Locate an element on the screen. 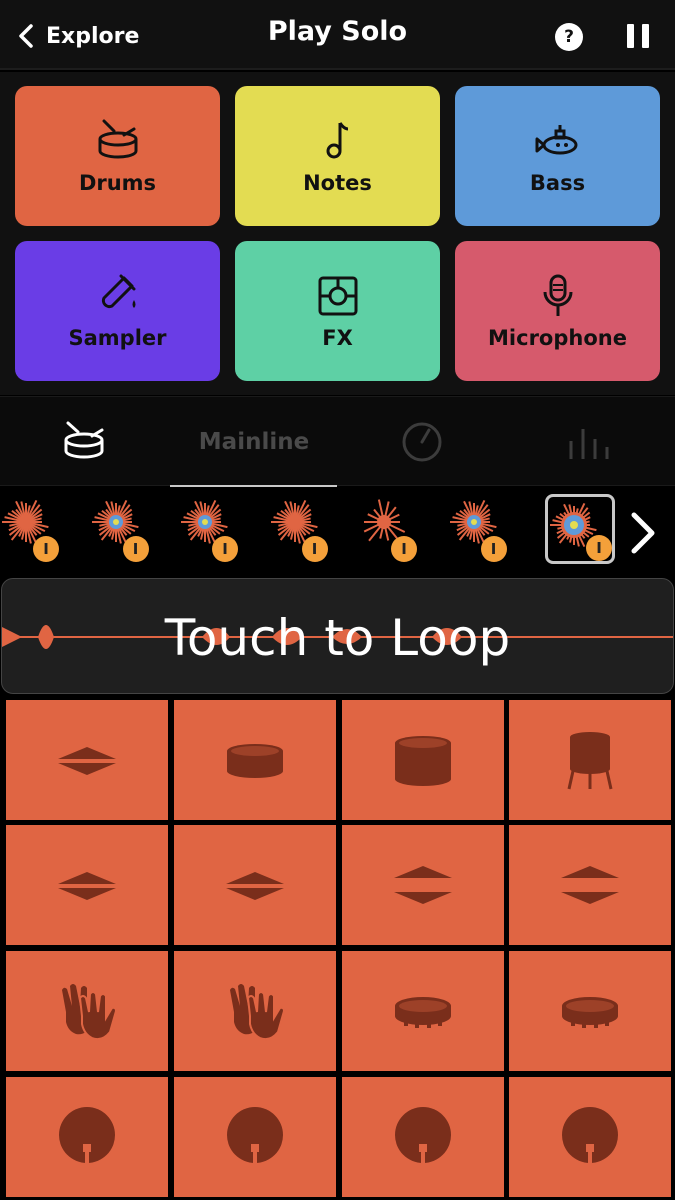 The width and height of the screenshot is (675, 1200). loop-label: Touch to Loop is located at coordinates (337, 638).